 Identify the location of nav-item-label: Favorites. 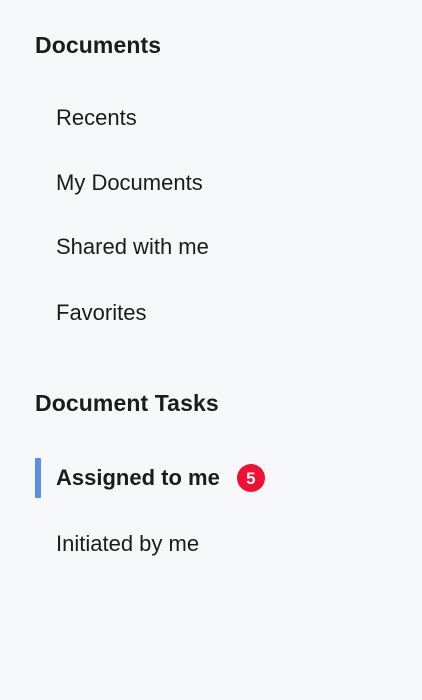
(101, 312).